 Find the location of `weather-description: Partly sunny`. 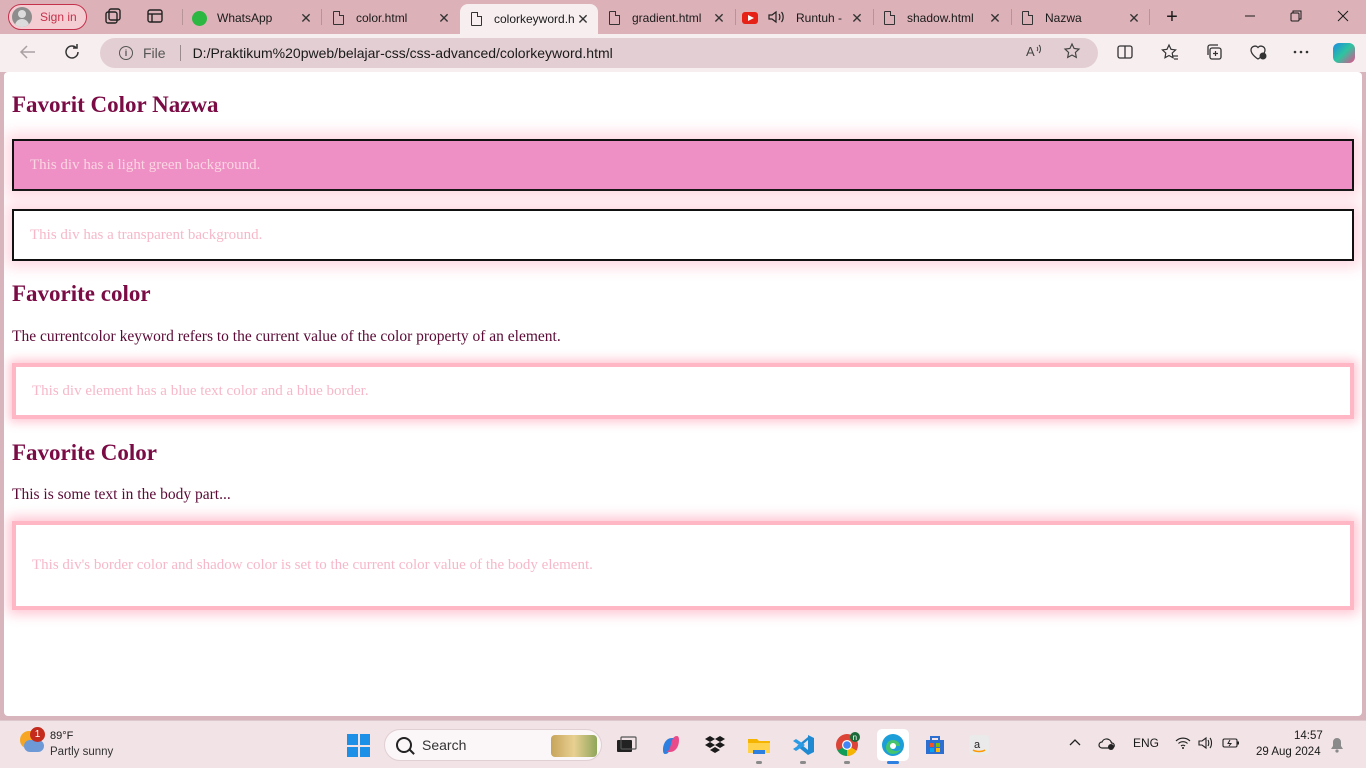

weather-description: Partly sunny is located at coordinates (81, 752).